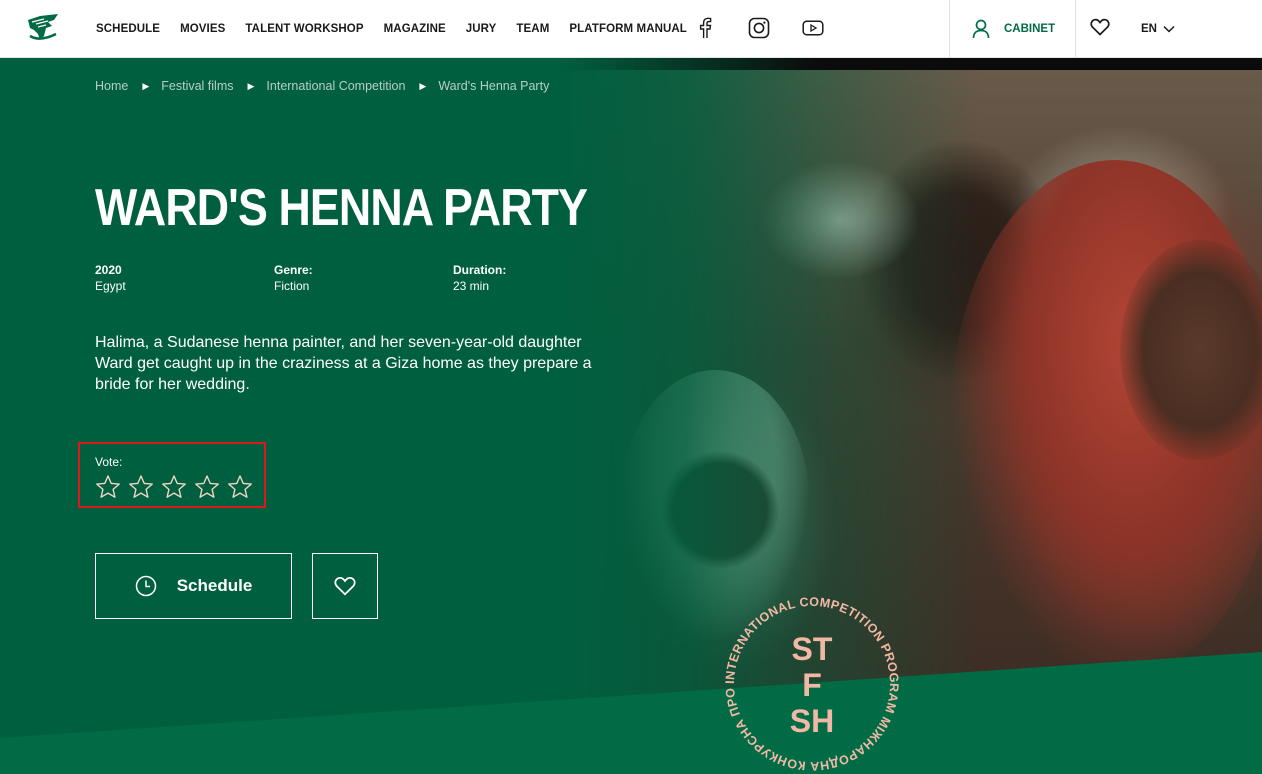 Image resolution: width=1262 pixels, height=774 pixels. What do you see at coordinates (109, 462) in the screenshot?
I see `vote-label: Vote:` at bounding box center [109, 462].